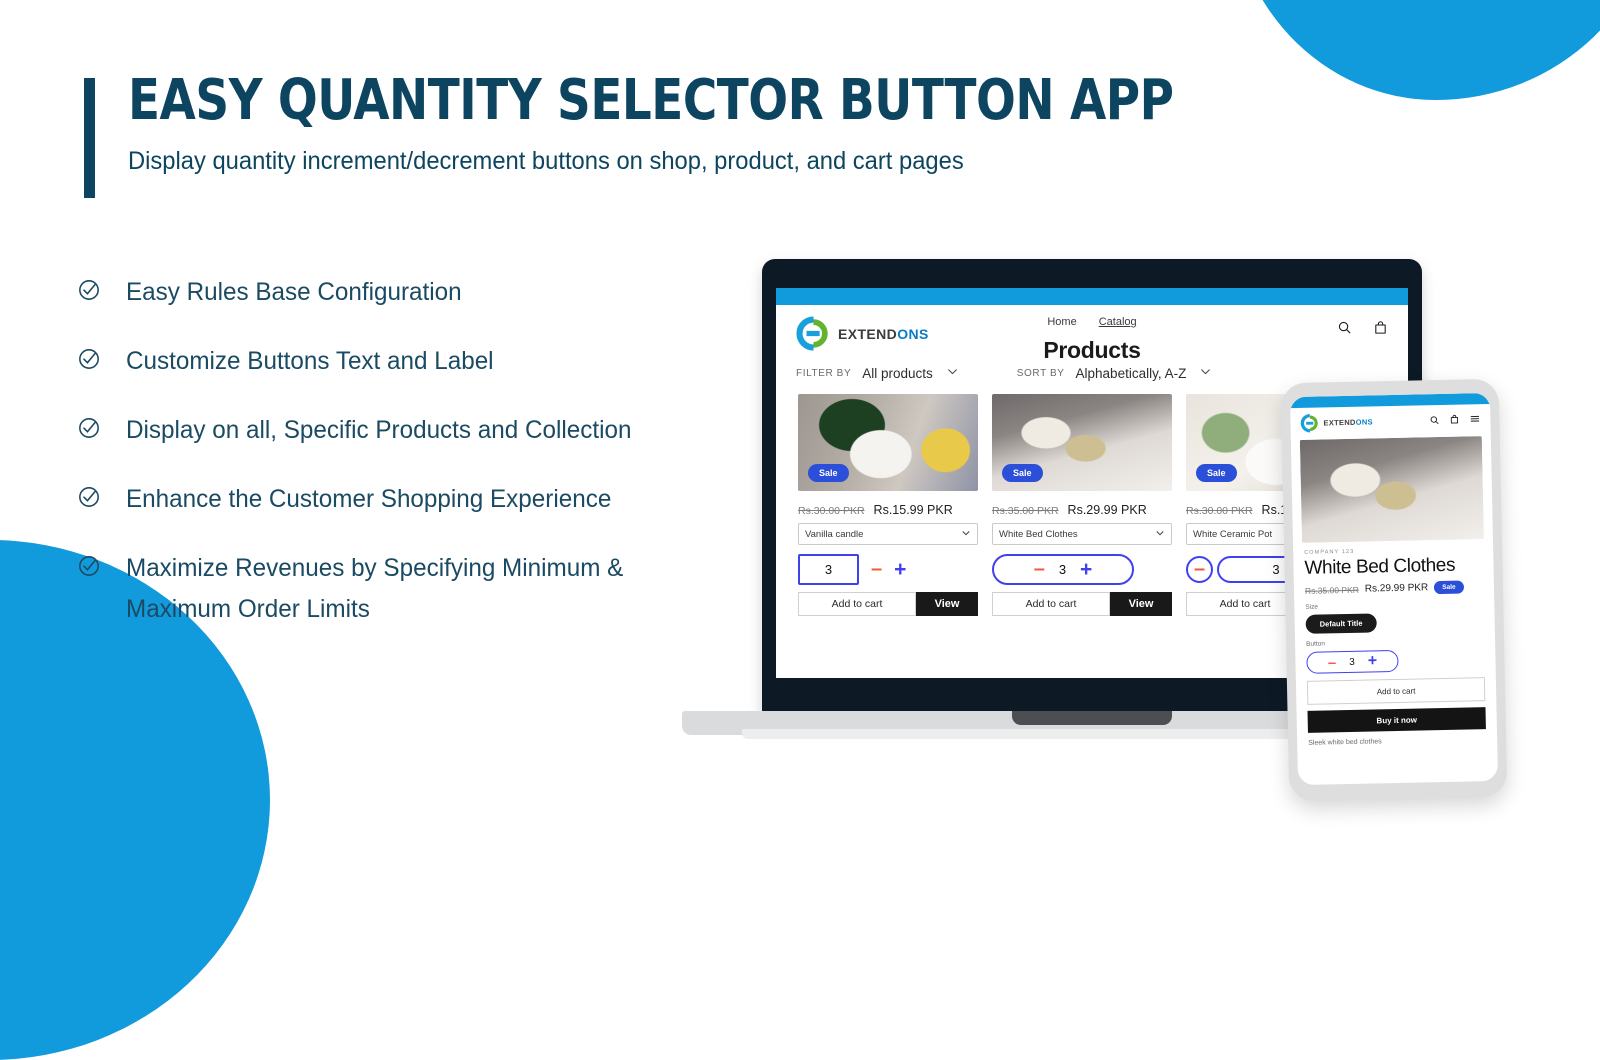 The image size is (1600, 1060). I want to click on quantity-stepper: 3 – +, so click(888, 569).